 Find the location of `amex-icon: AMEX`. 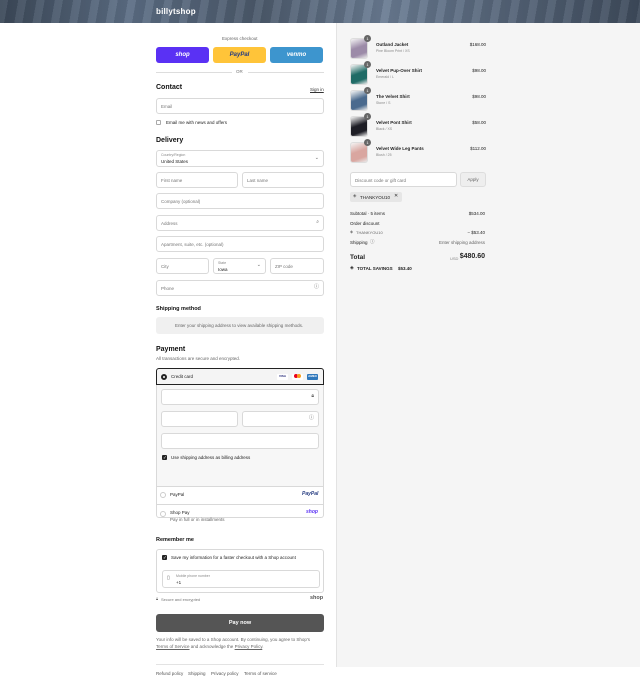

amex-icon: AMEX is located at coordinates (312, 377).